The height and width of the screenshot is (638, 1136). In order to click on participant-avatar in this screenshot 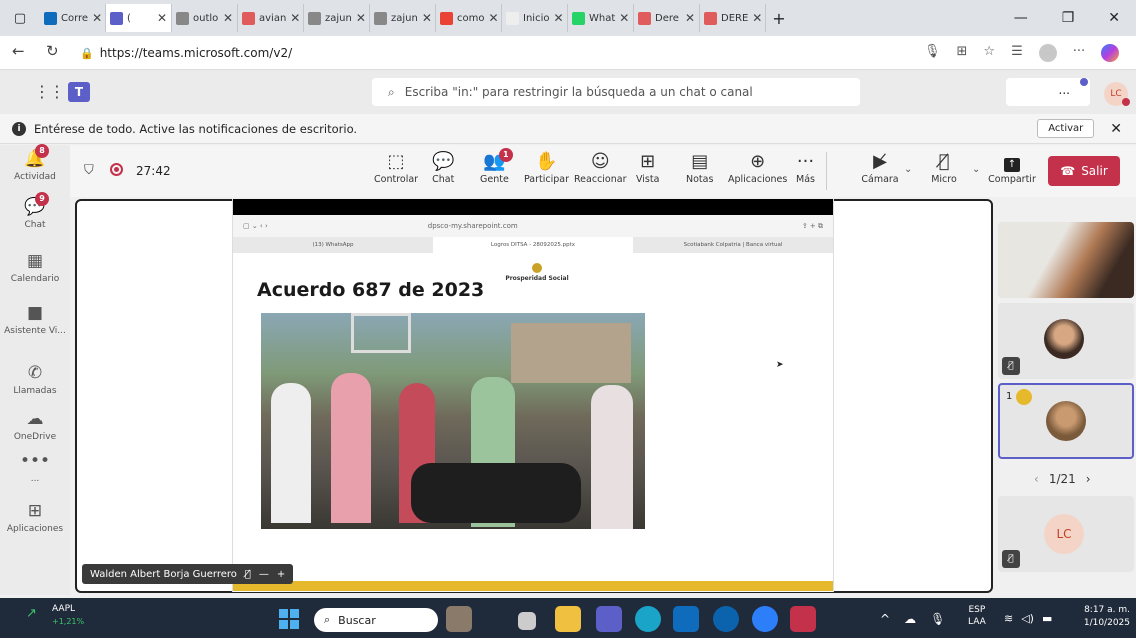, I will do `click(1064, 339)`.